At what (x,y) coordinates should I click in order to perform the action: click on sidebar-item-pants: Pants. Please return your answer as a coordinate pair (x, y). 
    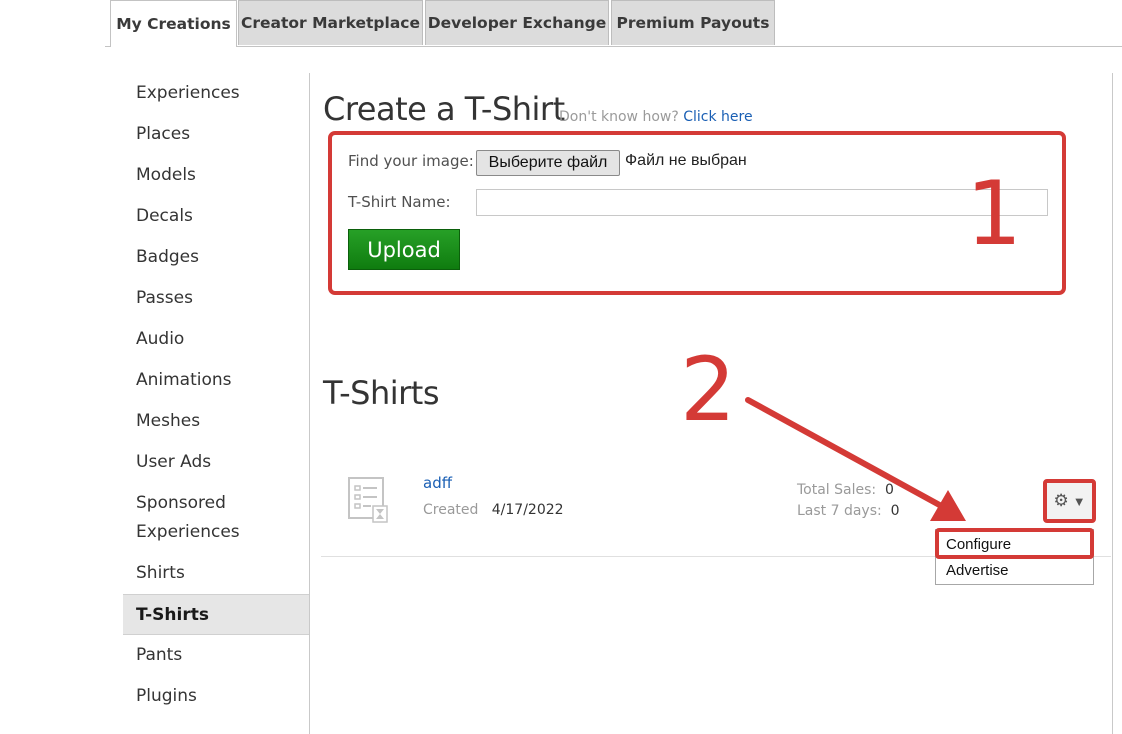
    Looking at the image, I should click on (216, 655).